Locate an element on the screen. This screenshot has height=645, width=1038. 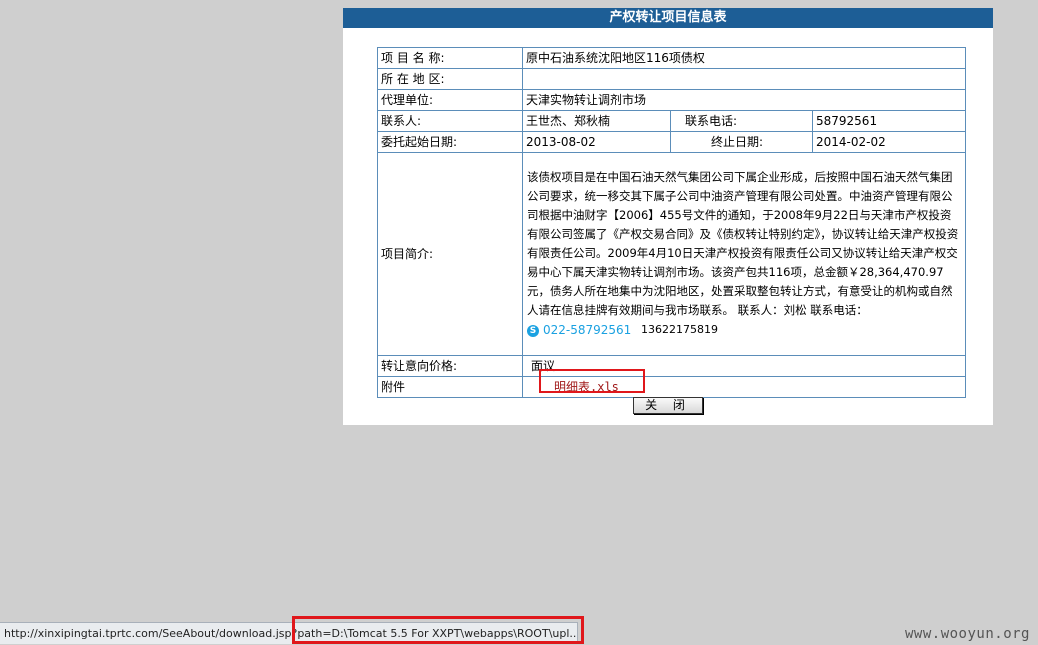
end-date-value: 2014-02-02 is located at coordinates (889, 142).